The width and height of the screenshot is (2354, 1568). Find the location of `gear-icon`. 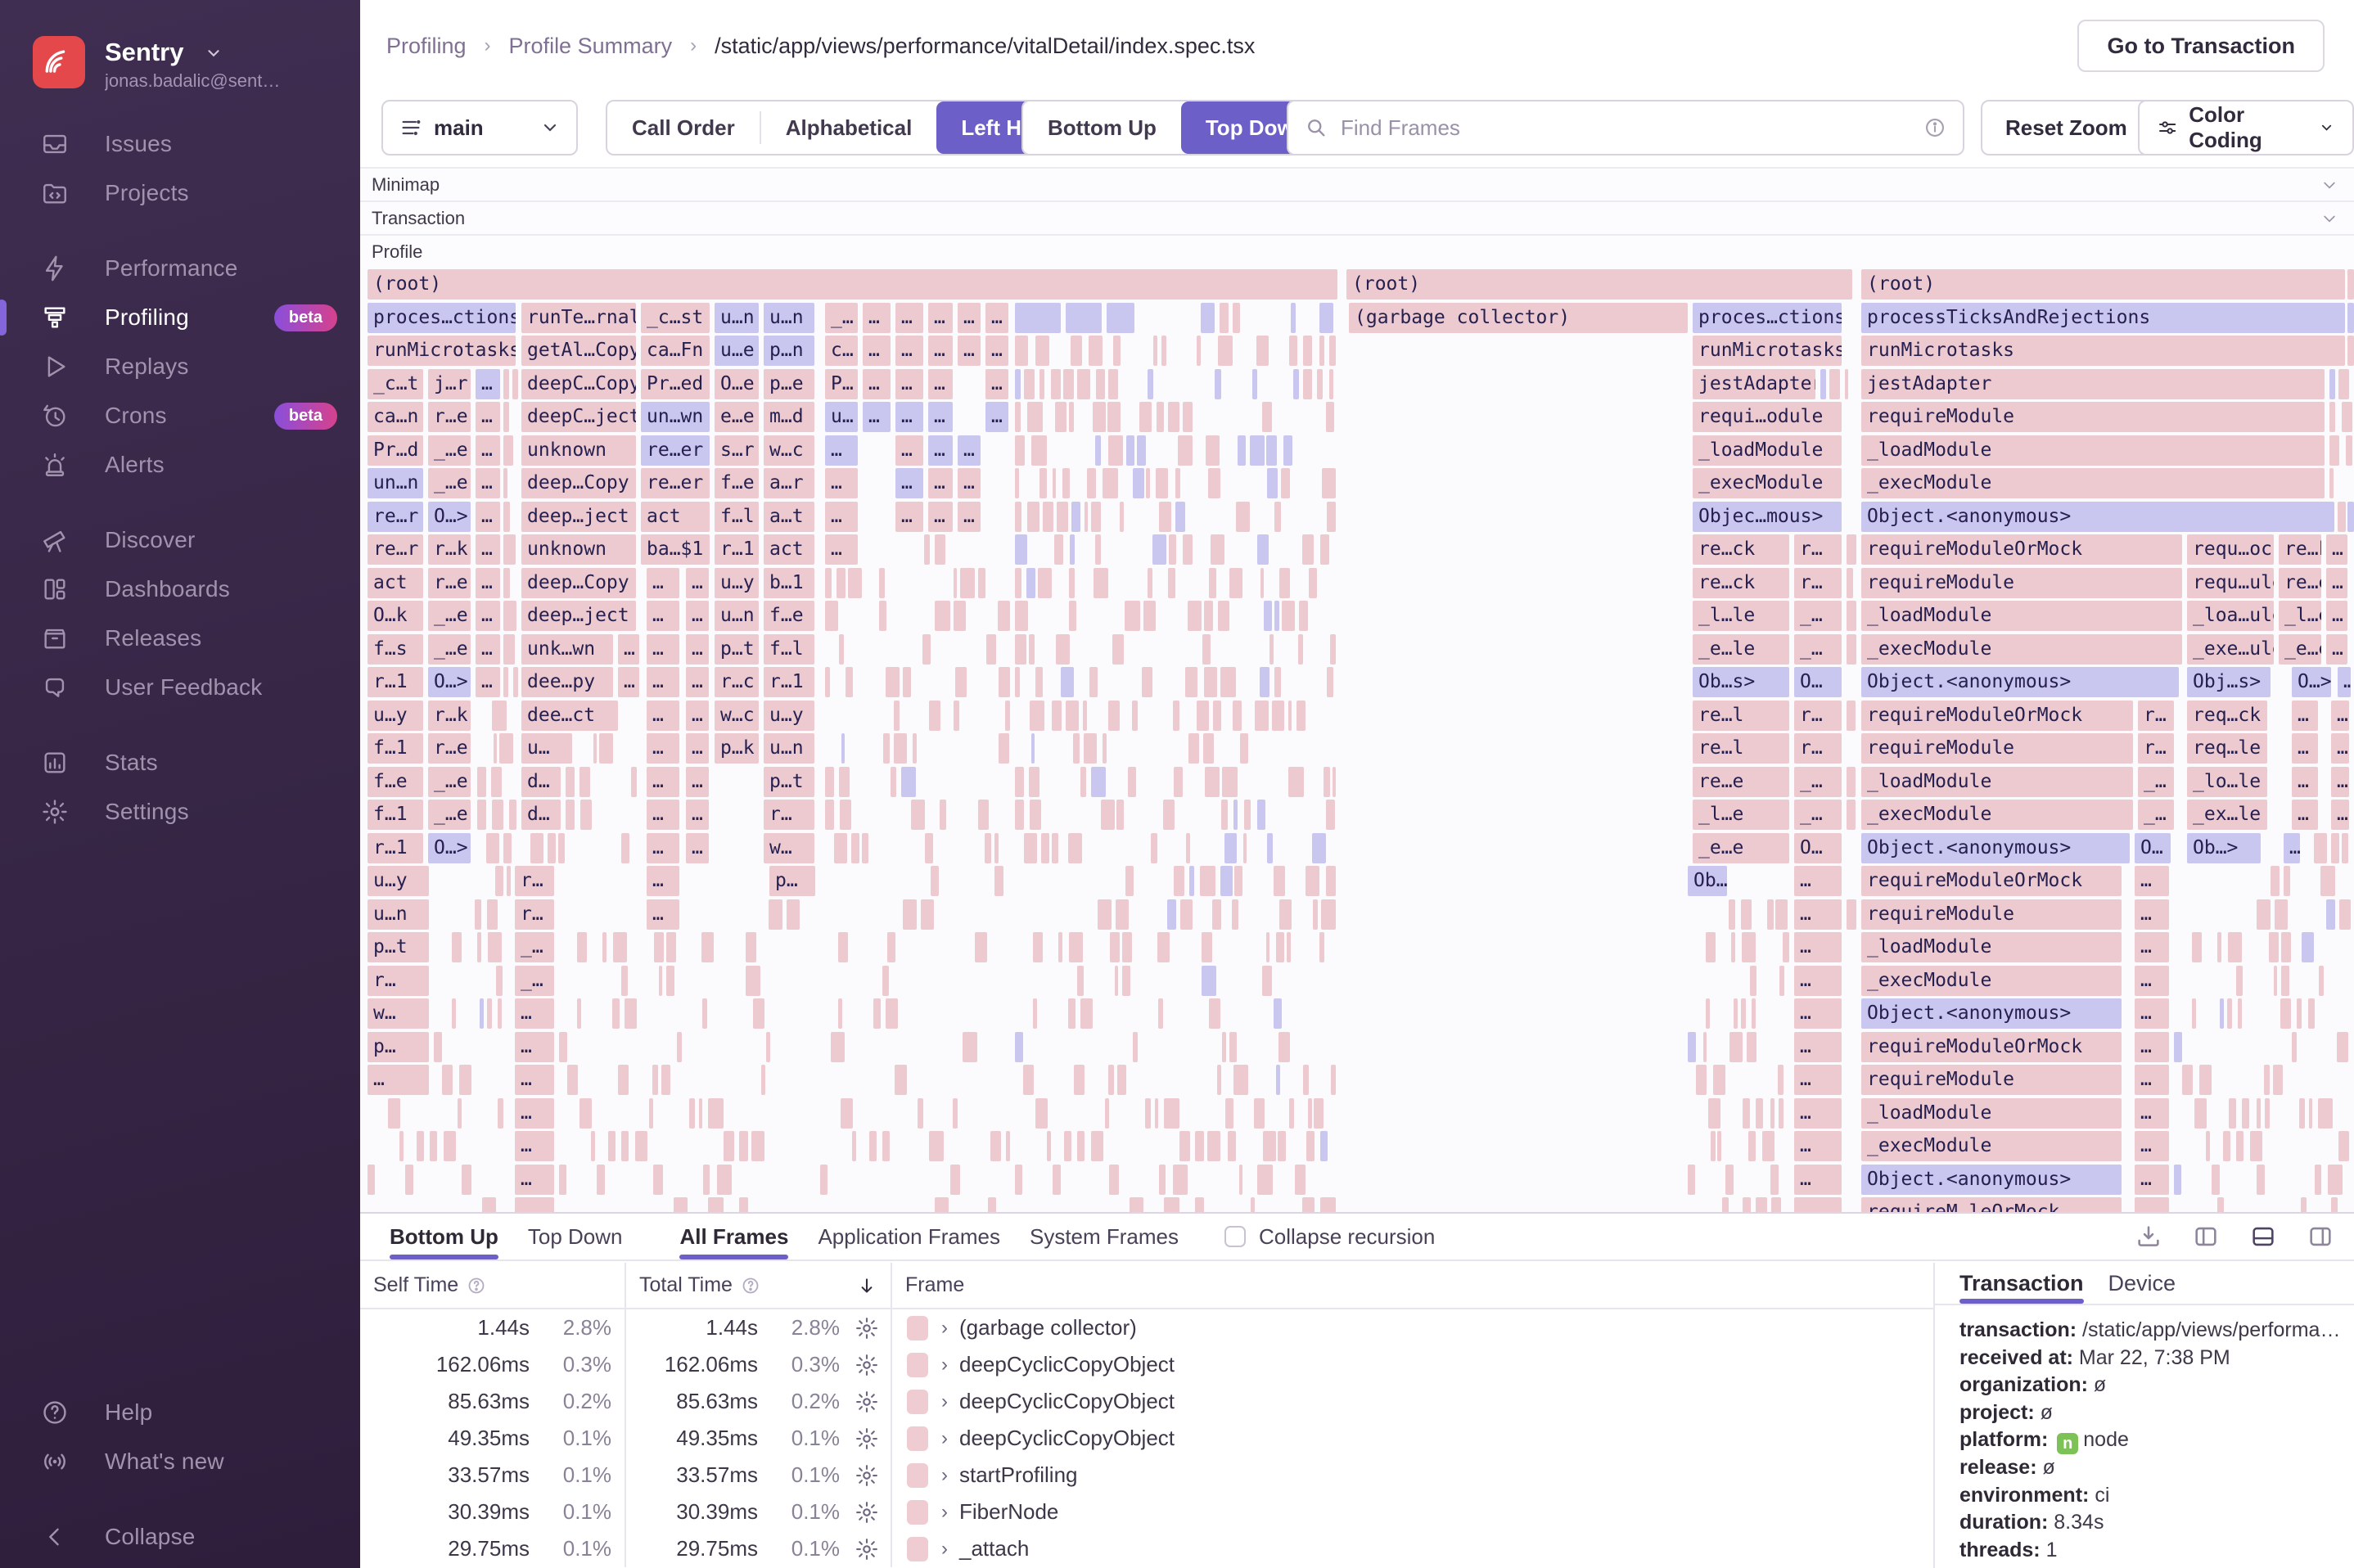

gear-icon is located at coordinates (867, 1365).